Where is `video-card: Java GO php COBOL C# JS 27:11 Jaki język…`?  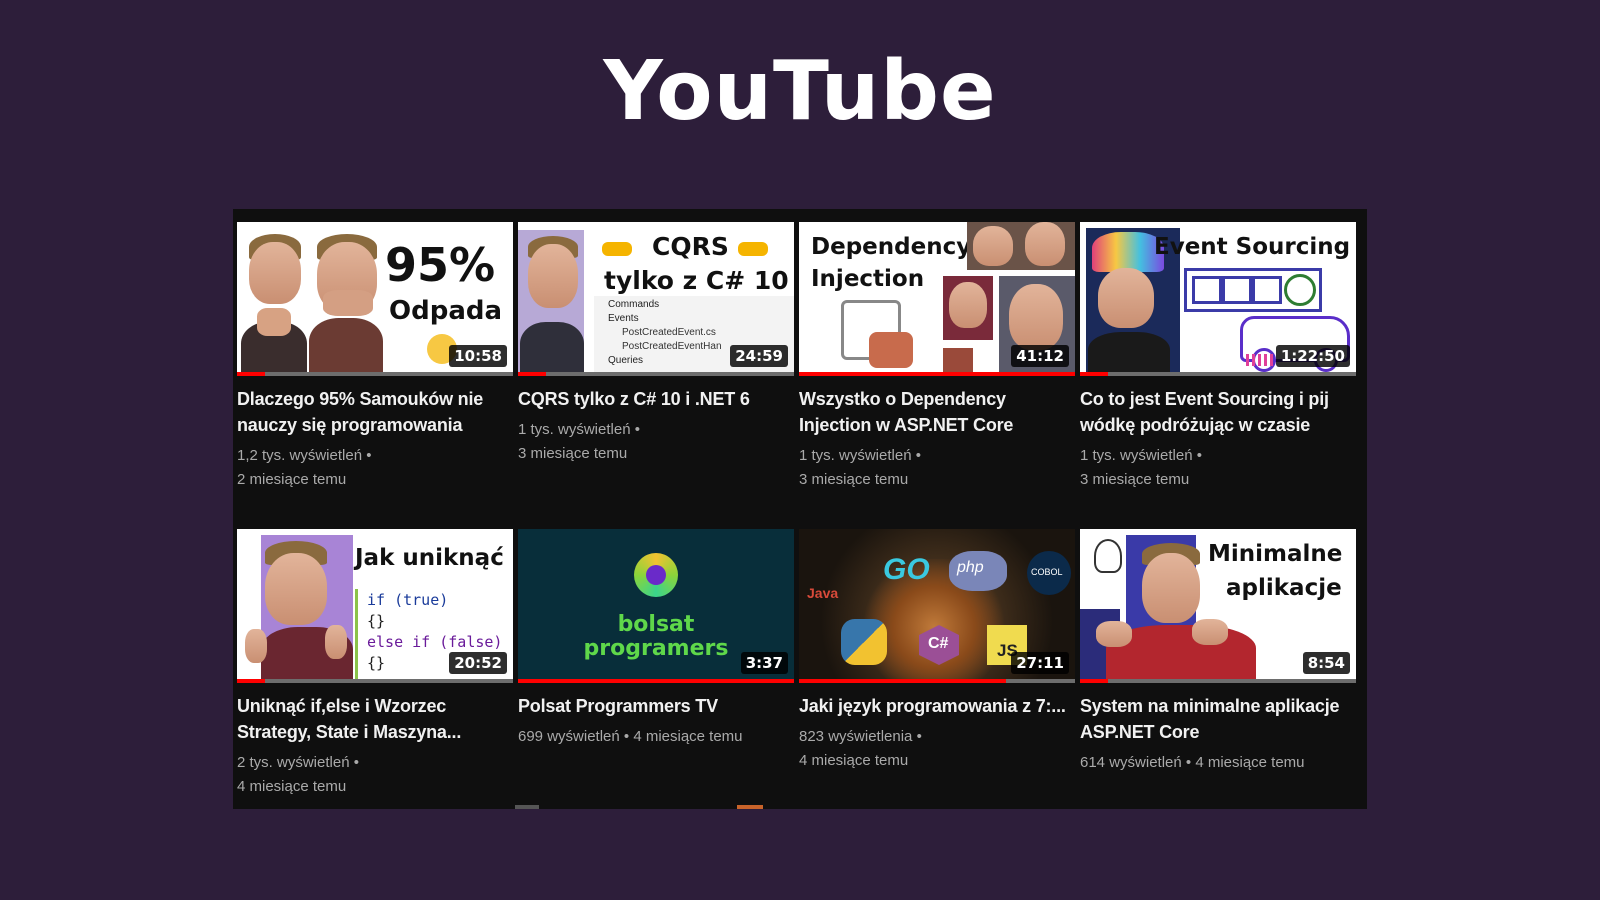 video-card: Java GO php COBOL C# JS 27:11 Jaki język… is located at coordinates (937, 651).